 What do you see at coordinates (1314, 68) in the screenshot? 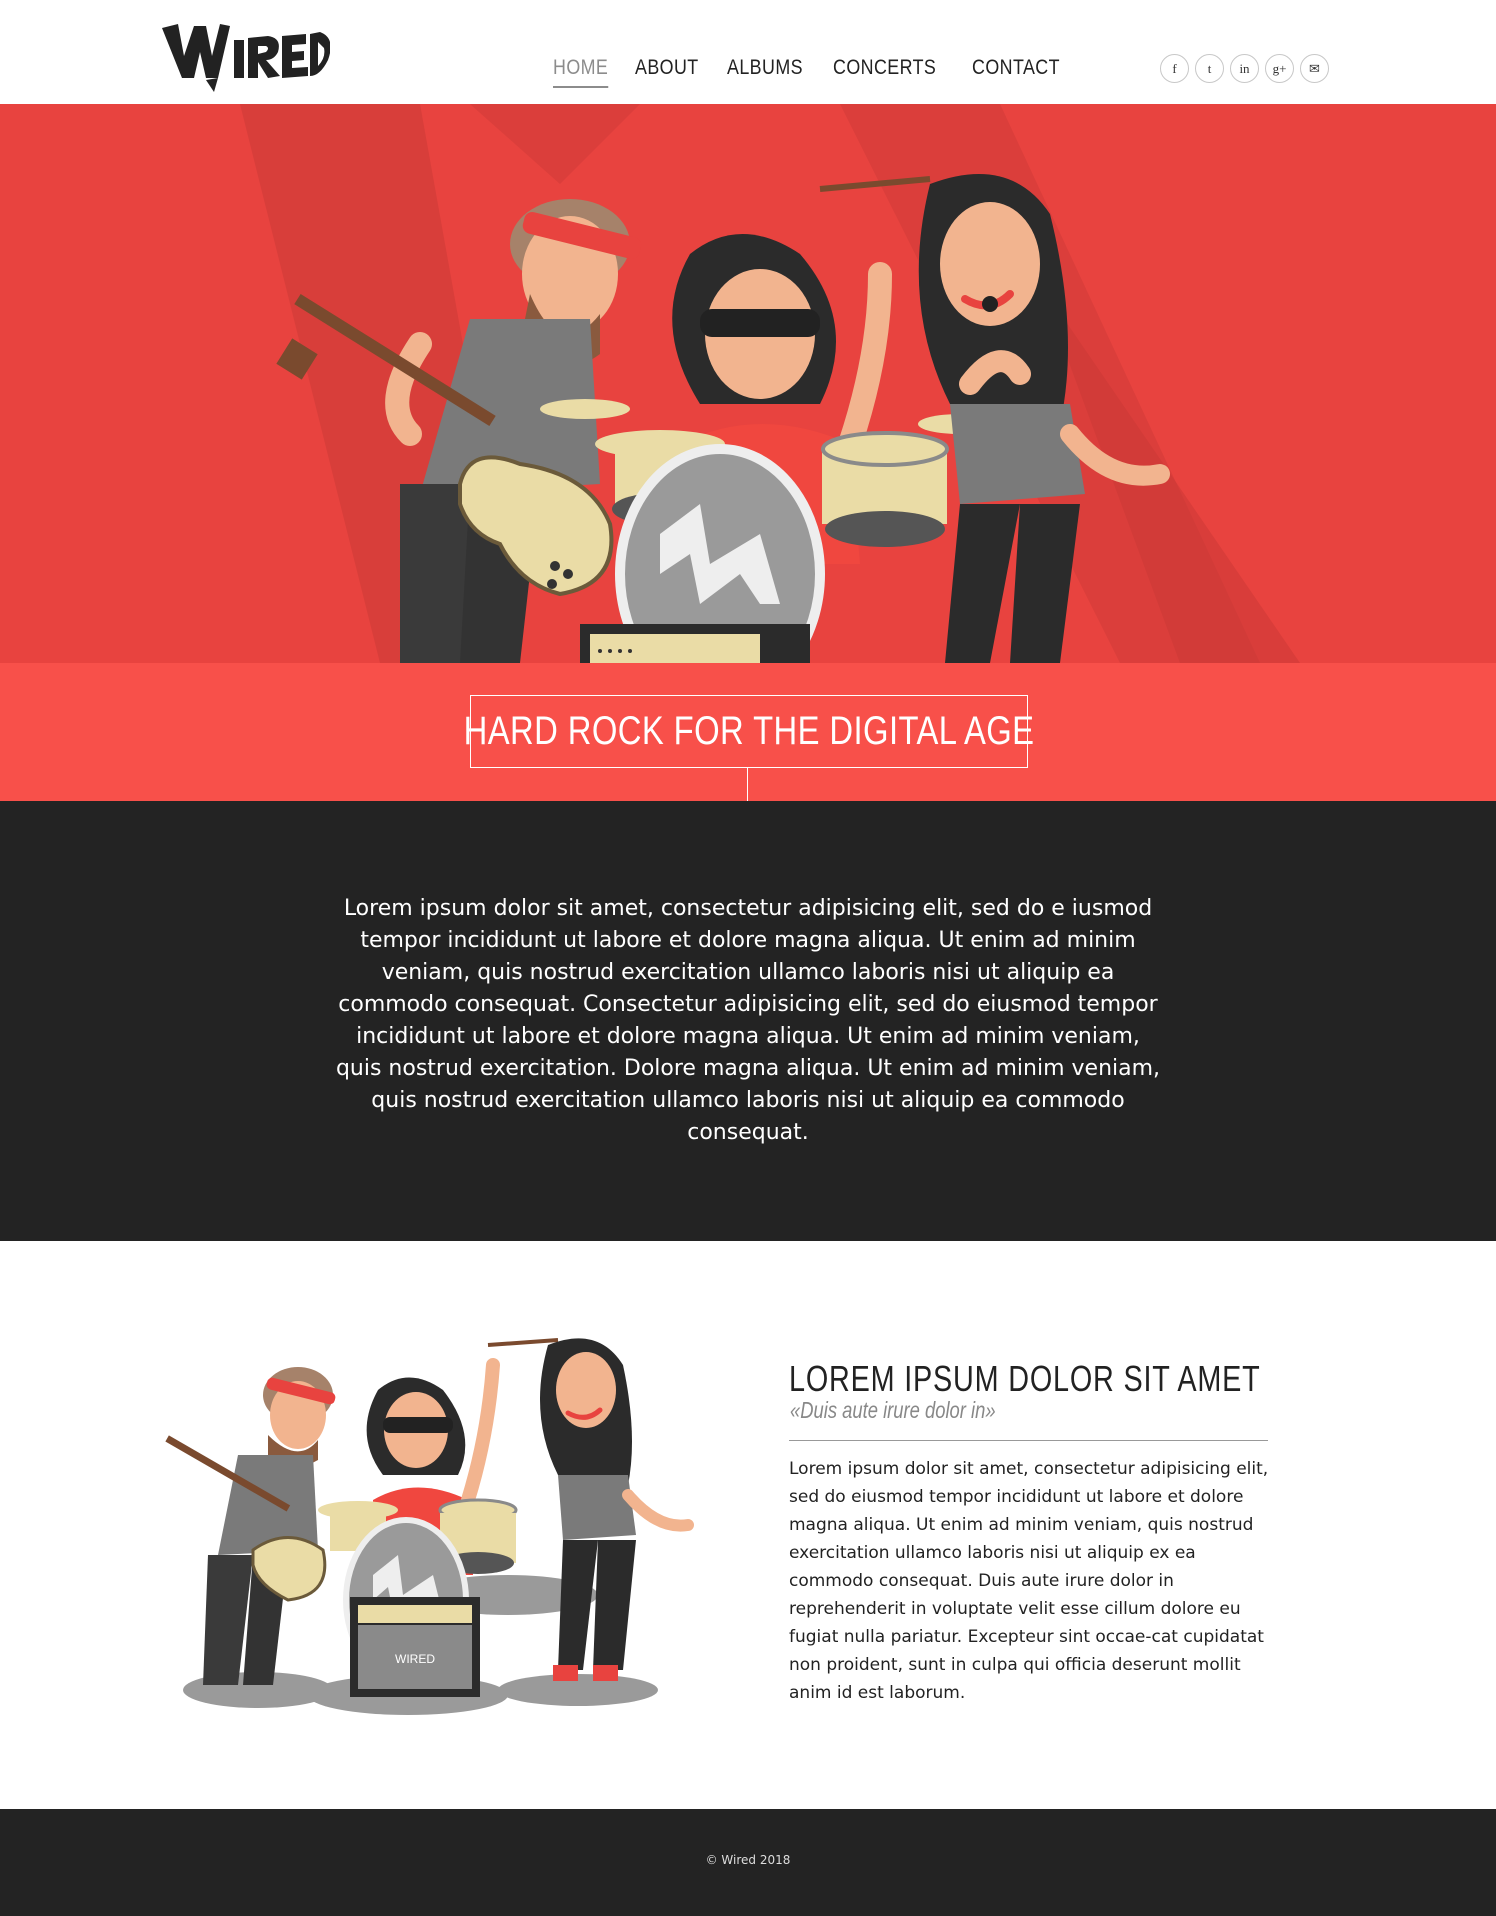
I see `mail-icon: ✉` at bounding box center [1314, 68].